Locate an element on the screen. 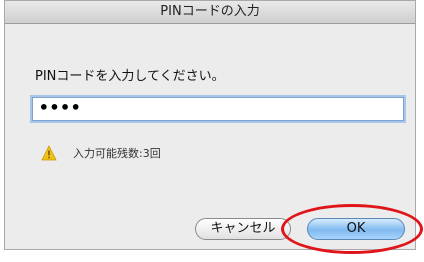 The width and height of the screenshot is (424, 262). attempts-row: 入力可能残数:3回 is located at coordinates (101, 153).